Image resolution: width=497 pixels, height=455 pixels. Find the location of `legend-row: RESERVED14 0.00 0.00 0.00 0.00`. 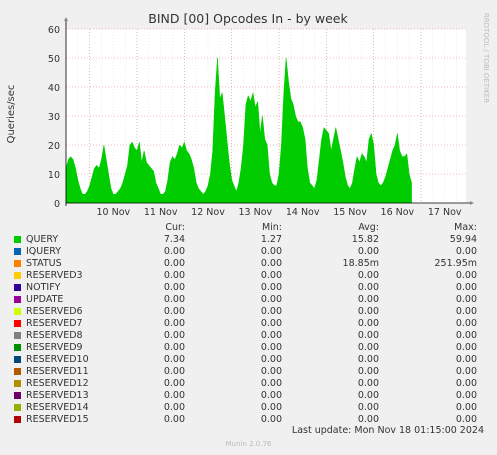

legend-row: RESERVED14 0.00 0.00 0.00 0.00 is located at coordinates (248, 408).